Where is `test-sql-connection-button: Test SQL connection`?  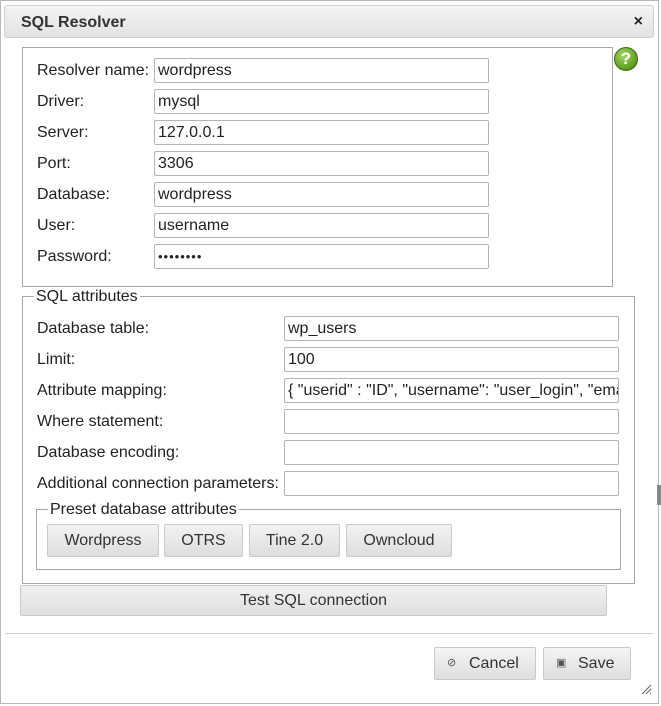
test-sql-connection-button: Test SQL connection is located at coordinates (313, 600).